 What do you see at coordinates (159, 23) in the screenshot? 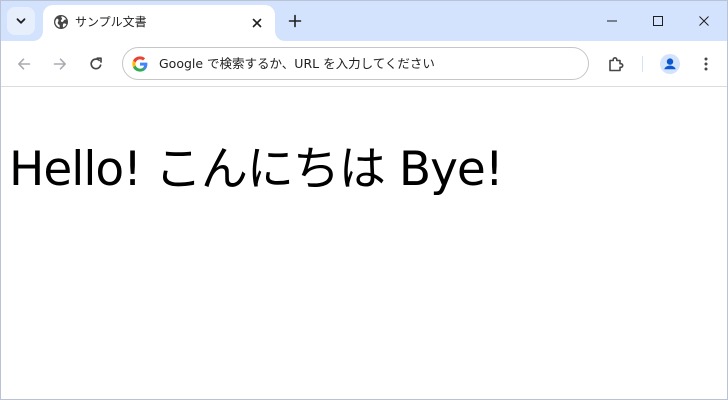
I see `tab-active: サンプル文書` at bounding box center [159, 23].